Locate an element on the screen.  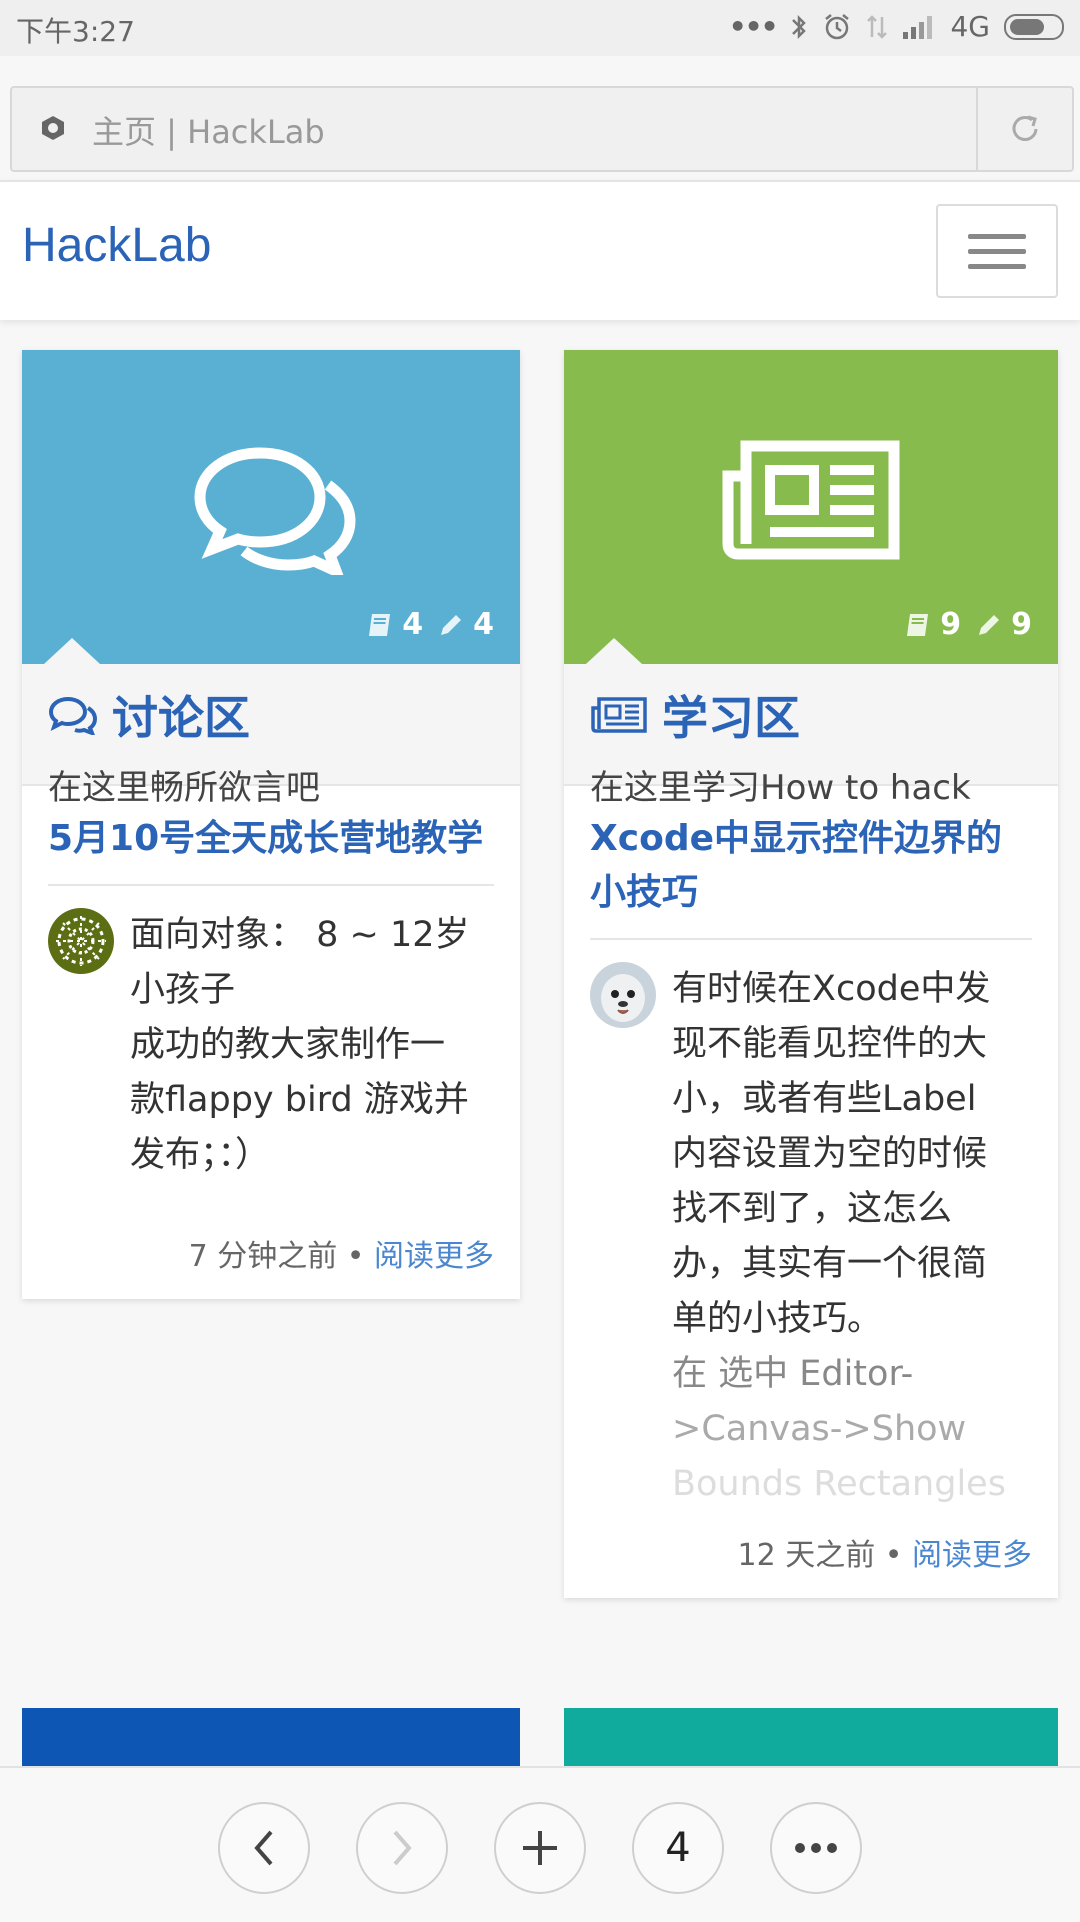
newspaper-icon is located at coordinates (811, 500).